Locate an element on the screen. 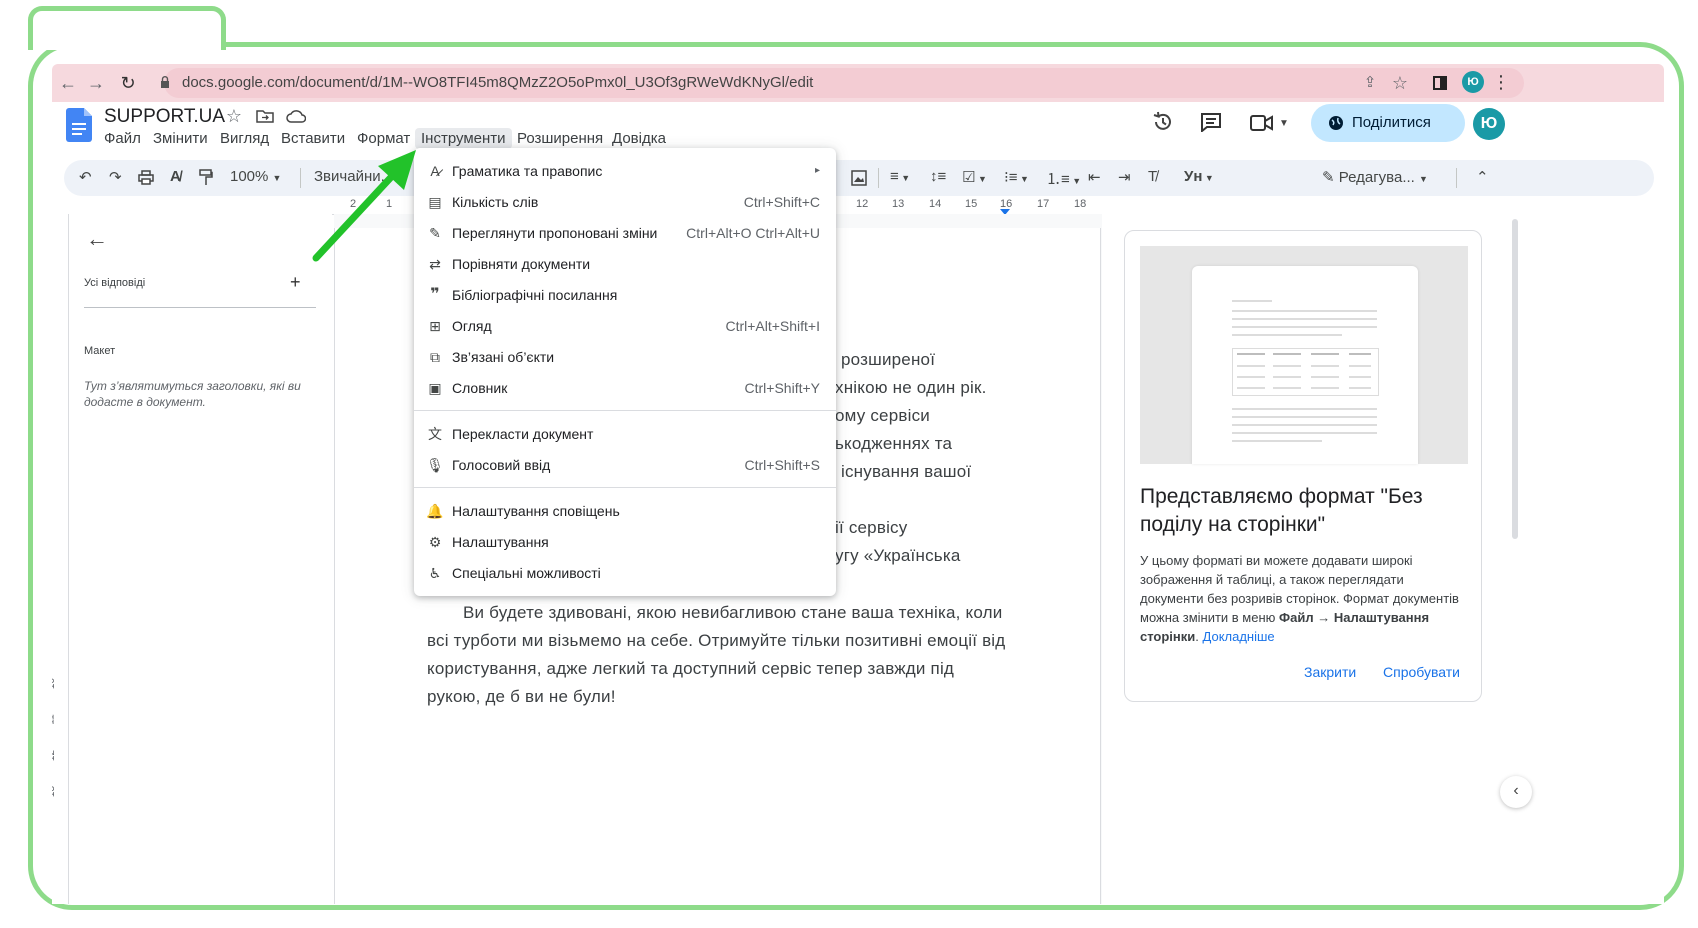 This screenshot has height=928, width=1698. add-tab-icon: + is located at coordinates (295, 282).